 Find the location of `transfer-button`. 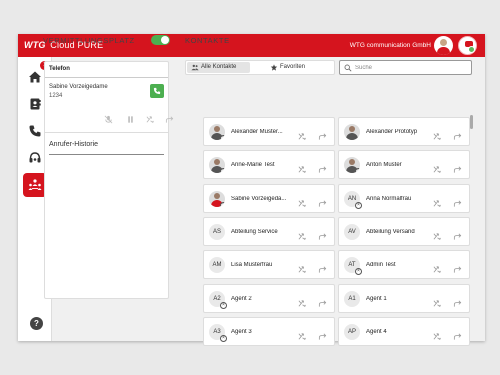

transfer-button is located at coordinates (150, 119).